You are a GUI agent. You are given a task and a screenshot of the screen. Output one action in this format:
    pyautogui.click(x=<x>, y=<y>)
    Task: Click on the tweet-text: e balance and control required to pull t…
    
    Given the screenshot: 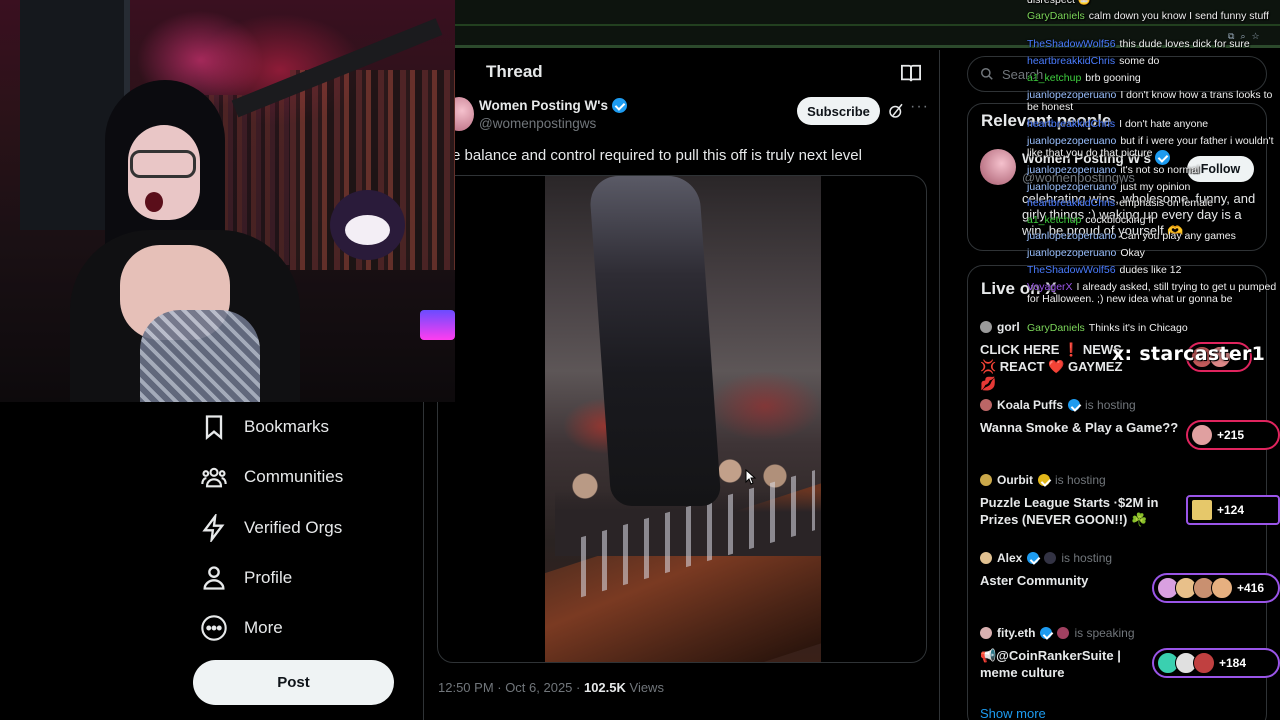 What is the action you would take?
    pyautogui.click(x=657, y=155)
    